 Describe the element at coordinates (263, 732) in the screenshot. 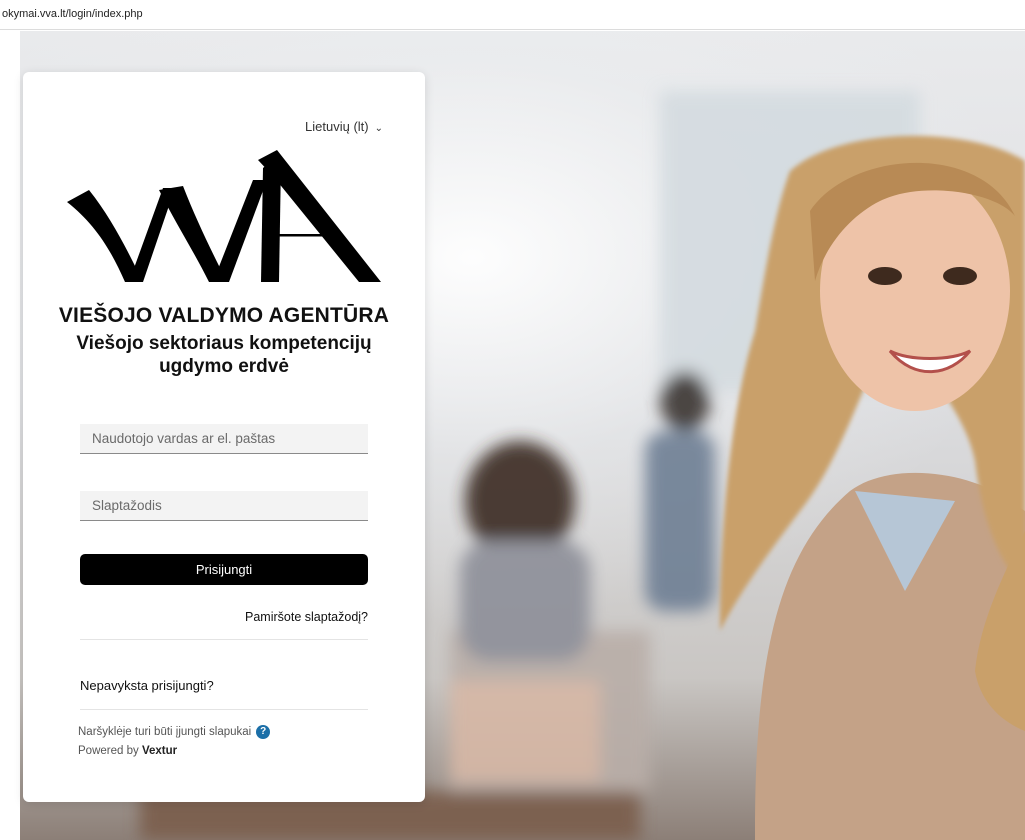

I see `question-circle-icon: ?` at that location.